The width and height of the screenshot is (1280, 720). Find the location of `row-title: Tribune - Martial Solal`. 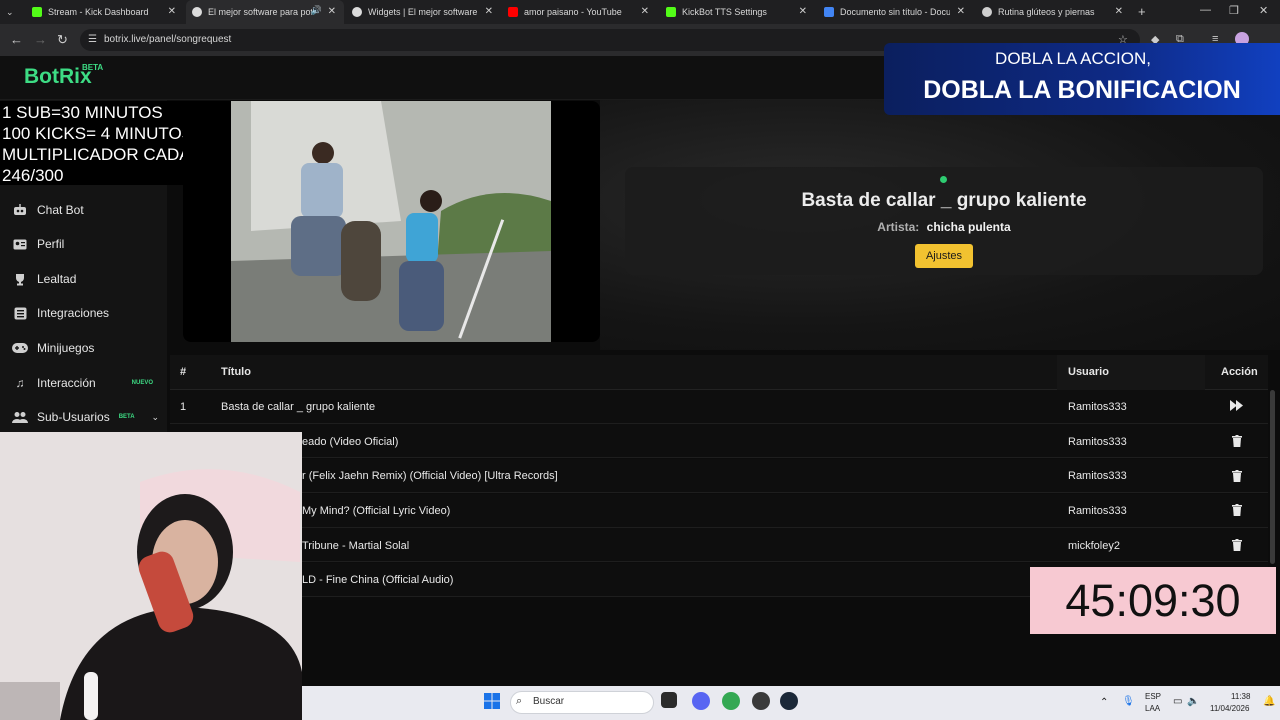

row-title: Tribune - Martial Solal is located at coordinates (356, 546).